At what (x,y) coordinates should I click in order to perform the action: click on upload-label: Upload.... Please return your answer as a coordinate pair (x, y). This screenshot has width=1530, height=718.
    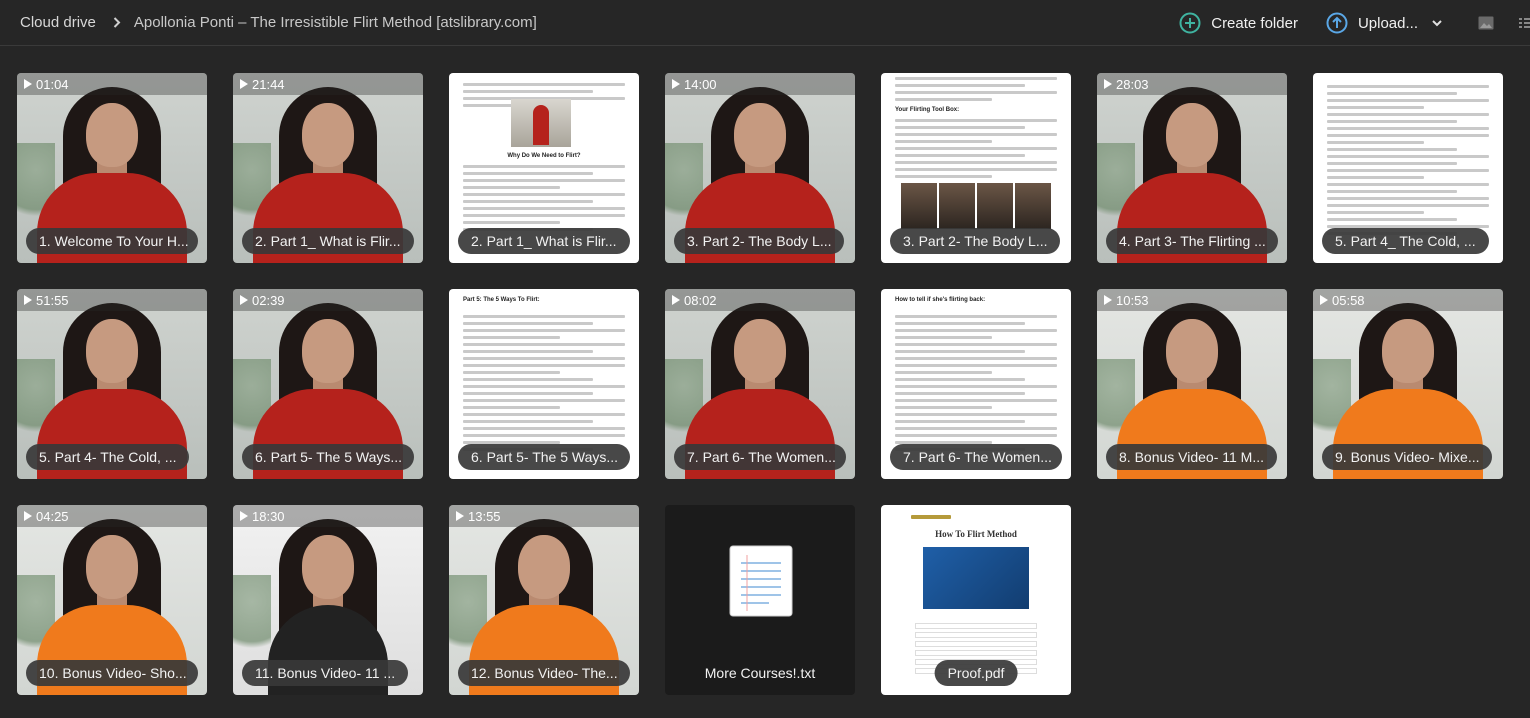
    Looking at the image, I should click on (1387, 23).